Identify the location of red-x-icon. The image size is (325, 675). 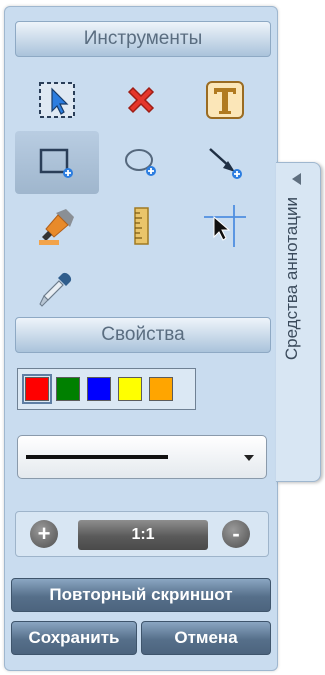
(141, 99).